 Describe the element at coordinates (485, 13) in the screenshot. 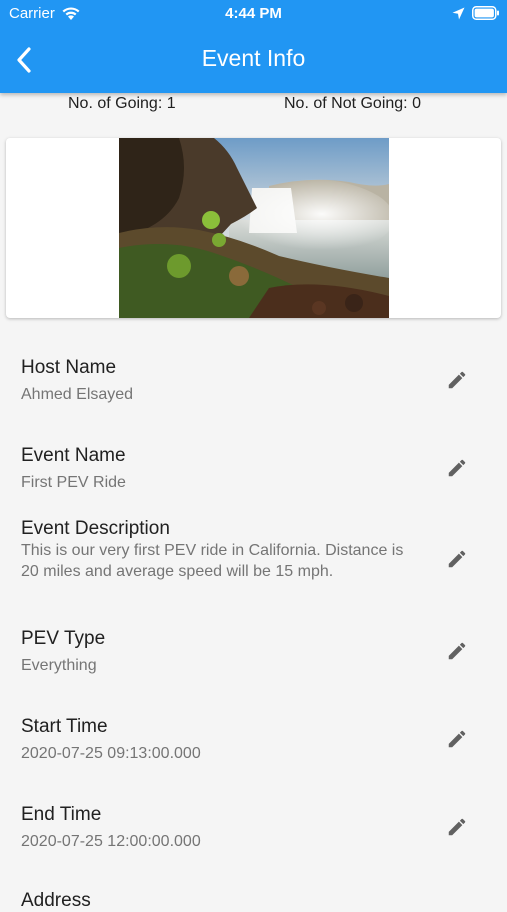

I see `battery-icon` at that location.